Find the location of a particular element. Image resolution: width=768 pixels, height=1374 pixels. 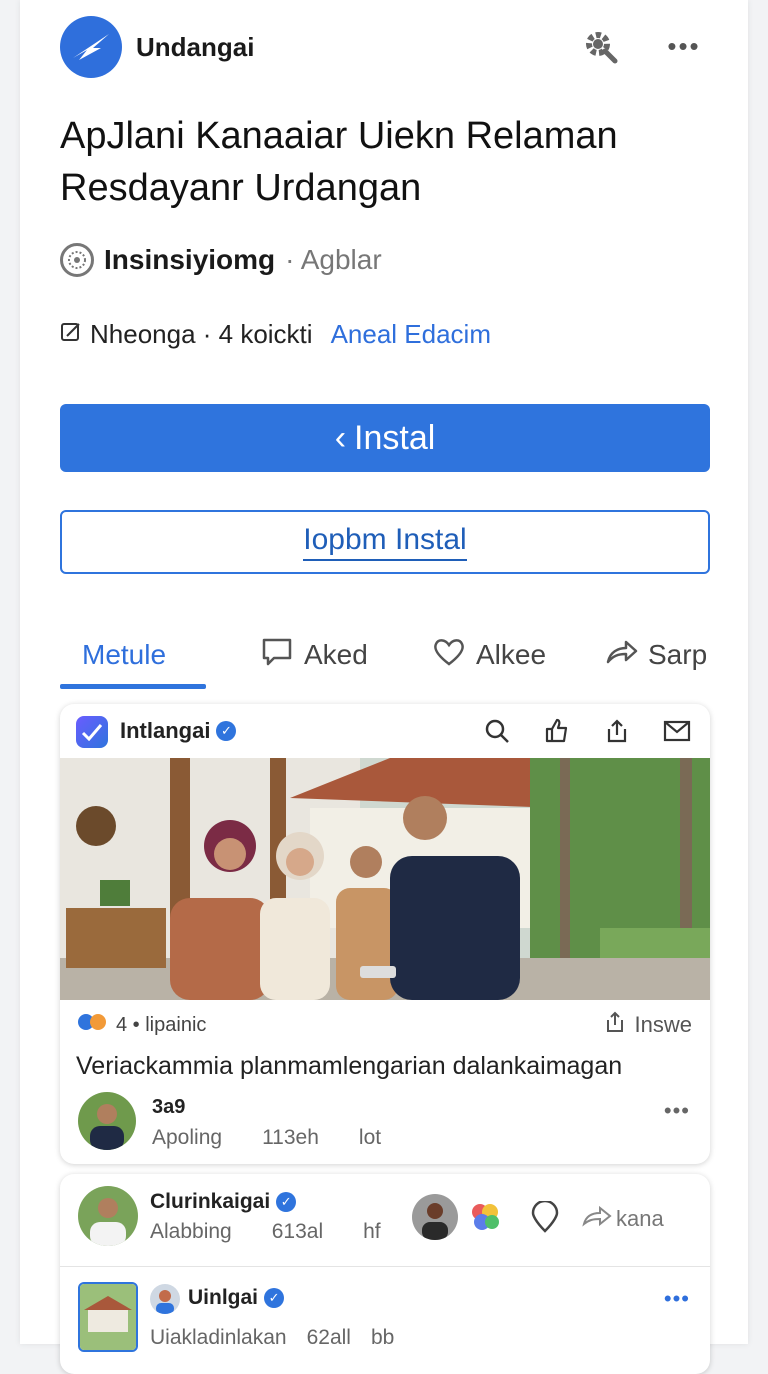

meta-text: Nheonga · 4 koickti is located at coordinates (201, 333).